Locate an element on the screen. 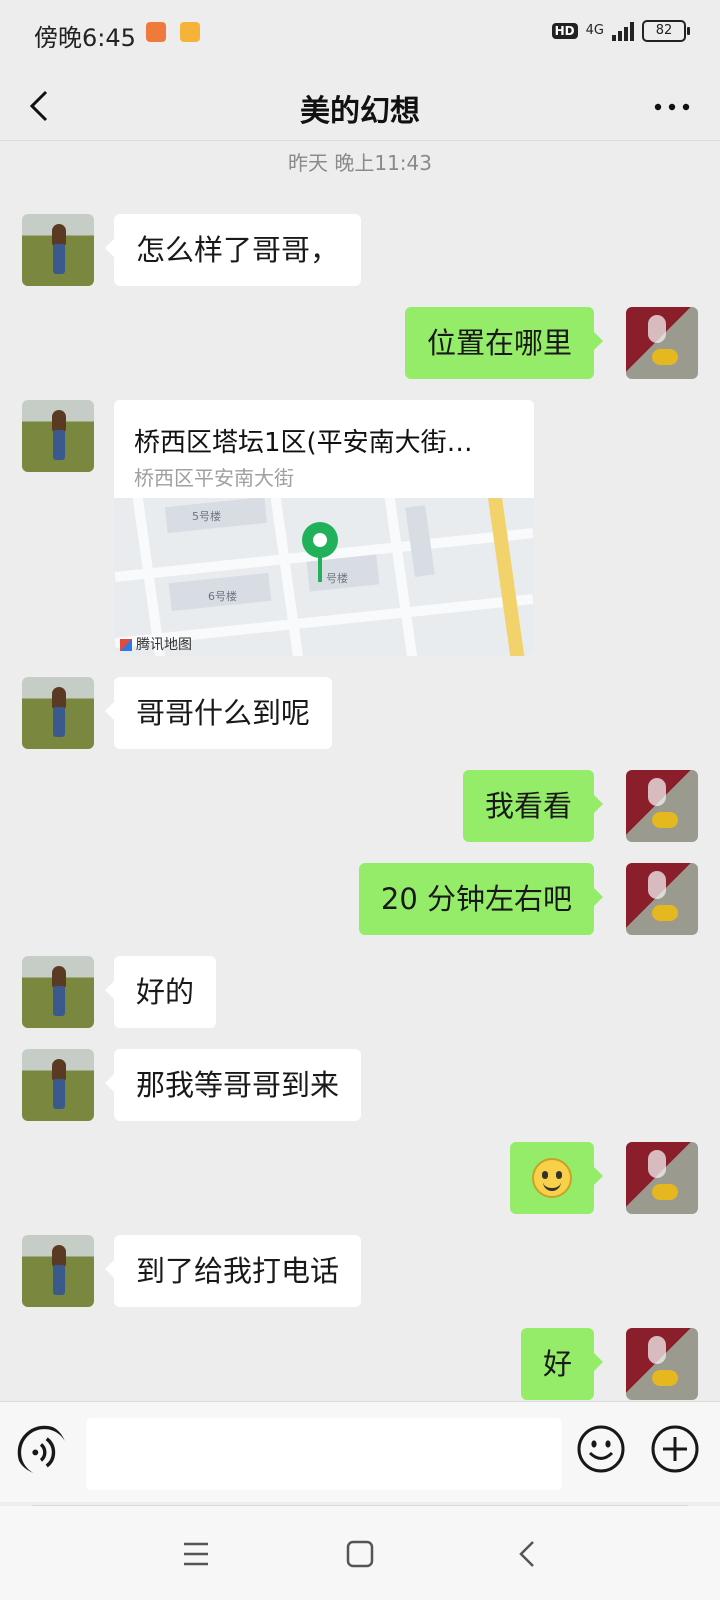 This screenshot has width=720, height=1600. message-bubble: 哥哥什么到呢 is located at coordinates (218, 713).